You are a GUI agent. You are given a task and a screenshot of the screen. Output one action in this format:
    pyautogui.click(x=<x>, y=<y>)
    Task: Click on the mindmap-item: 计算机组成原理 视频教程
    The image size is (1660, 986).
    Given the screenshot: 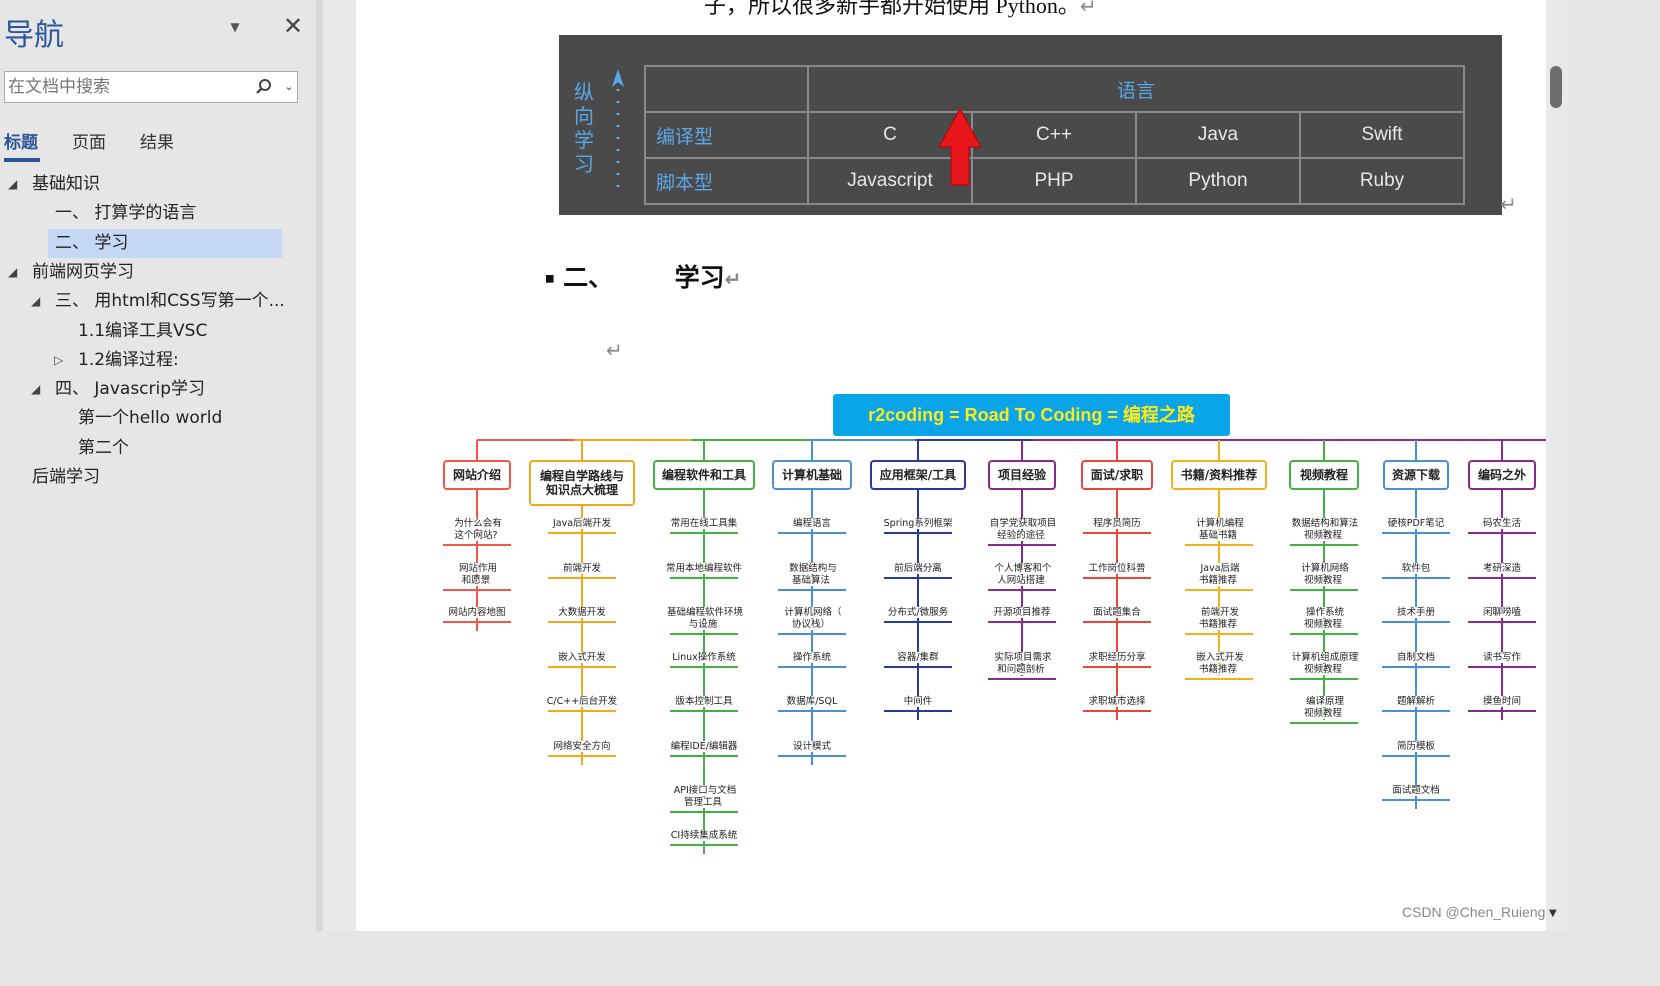 What is the action you would take?
    pyautogui.click(x=1324, y=663)
    